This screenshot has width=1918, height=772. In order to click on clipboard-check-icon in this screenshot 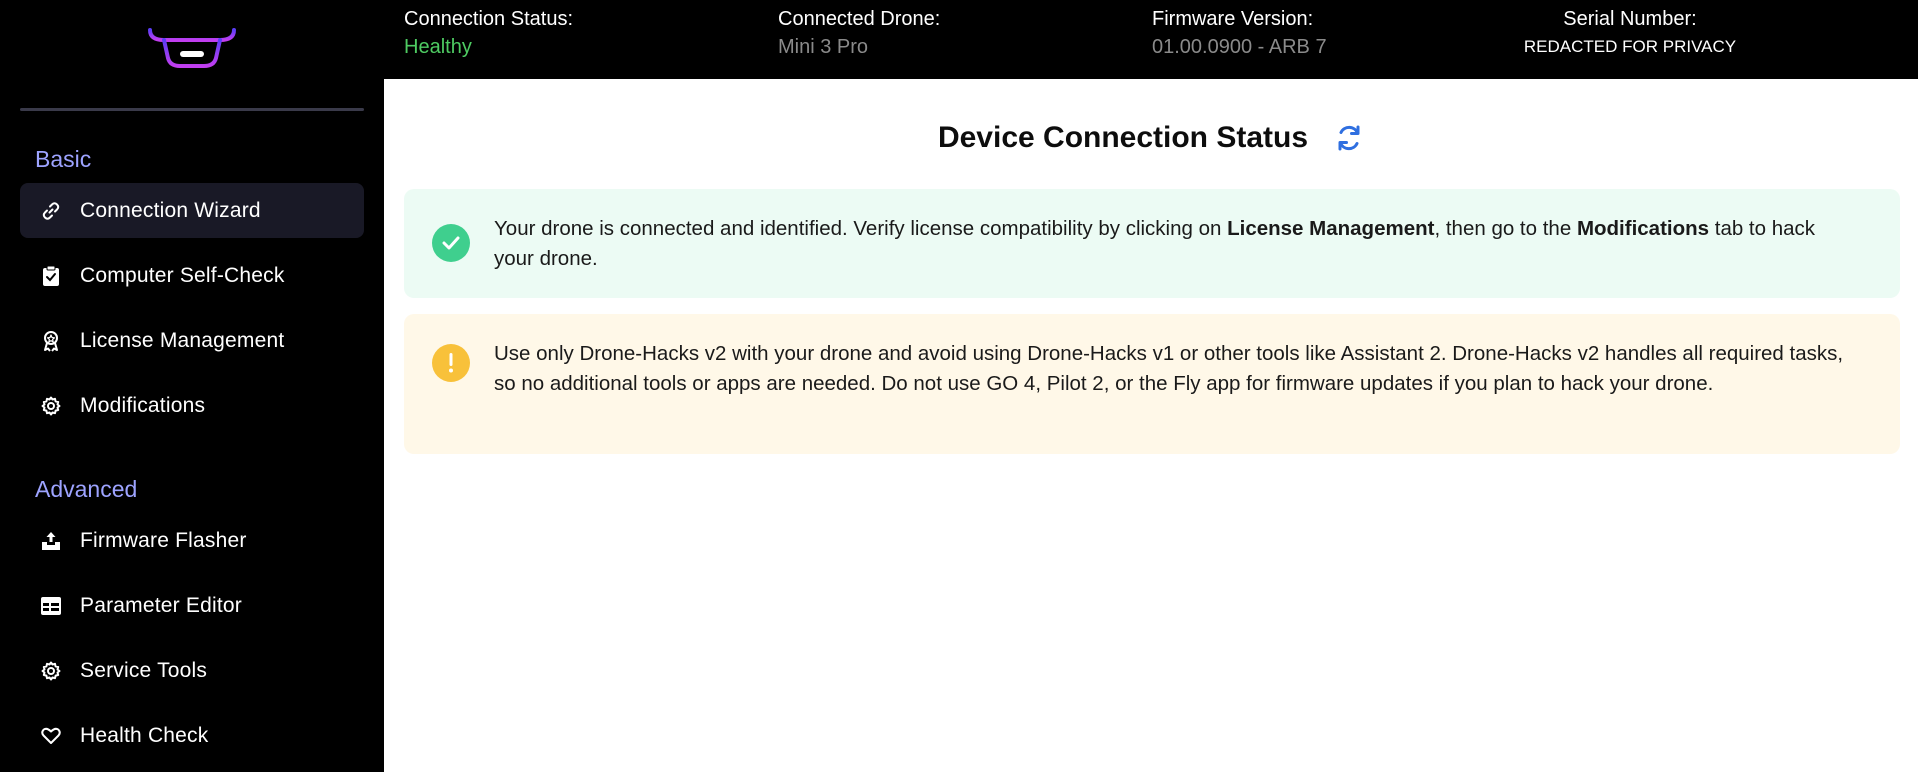, I will do `click(51, 276)`.